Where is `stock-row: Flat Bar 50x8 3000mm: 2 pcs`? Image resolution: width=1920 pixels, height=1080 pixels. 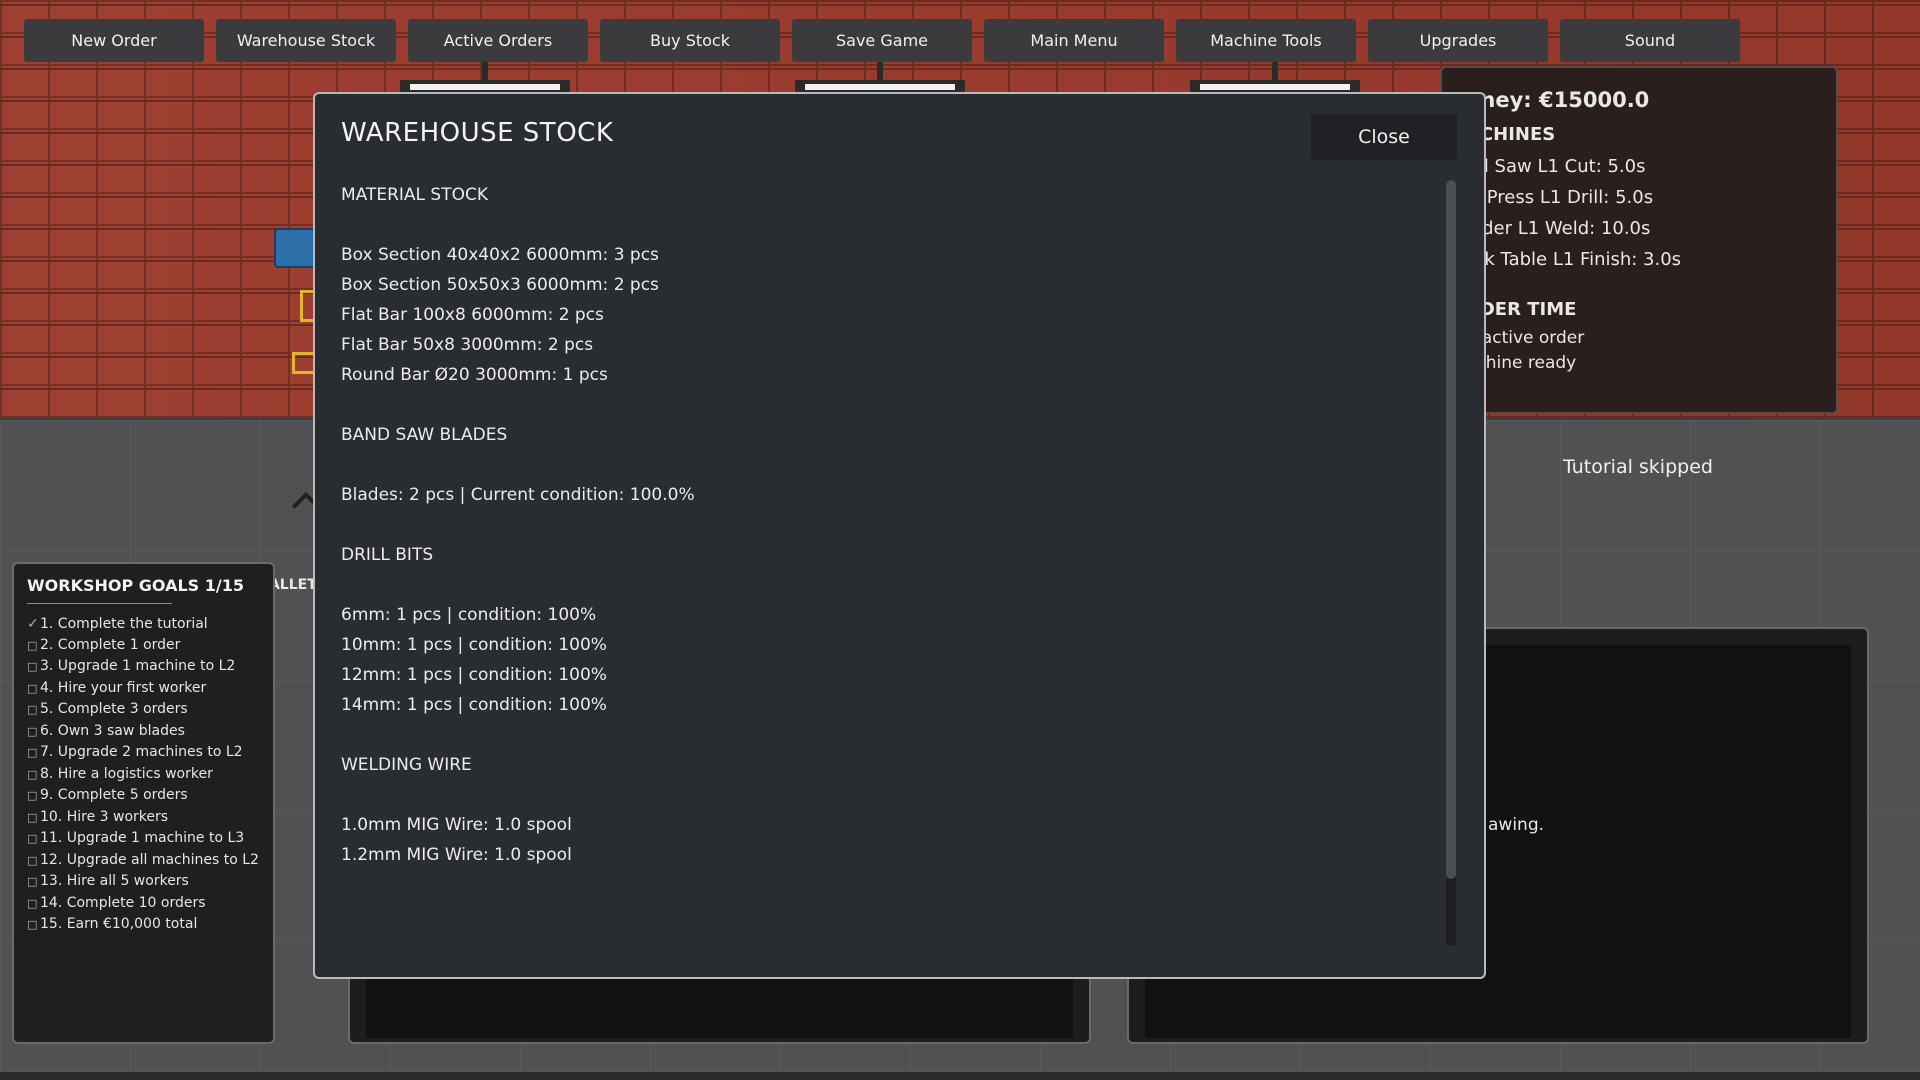 stock-row: Flat Bar 50x8 3000mm: 2 pcs is located at coordinates (467, 345).